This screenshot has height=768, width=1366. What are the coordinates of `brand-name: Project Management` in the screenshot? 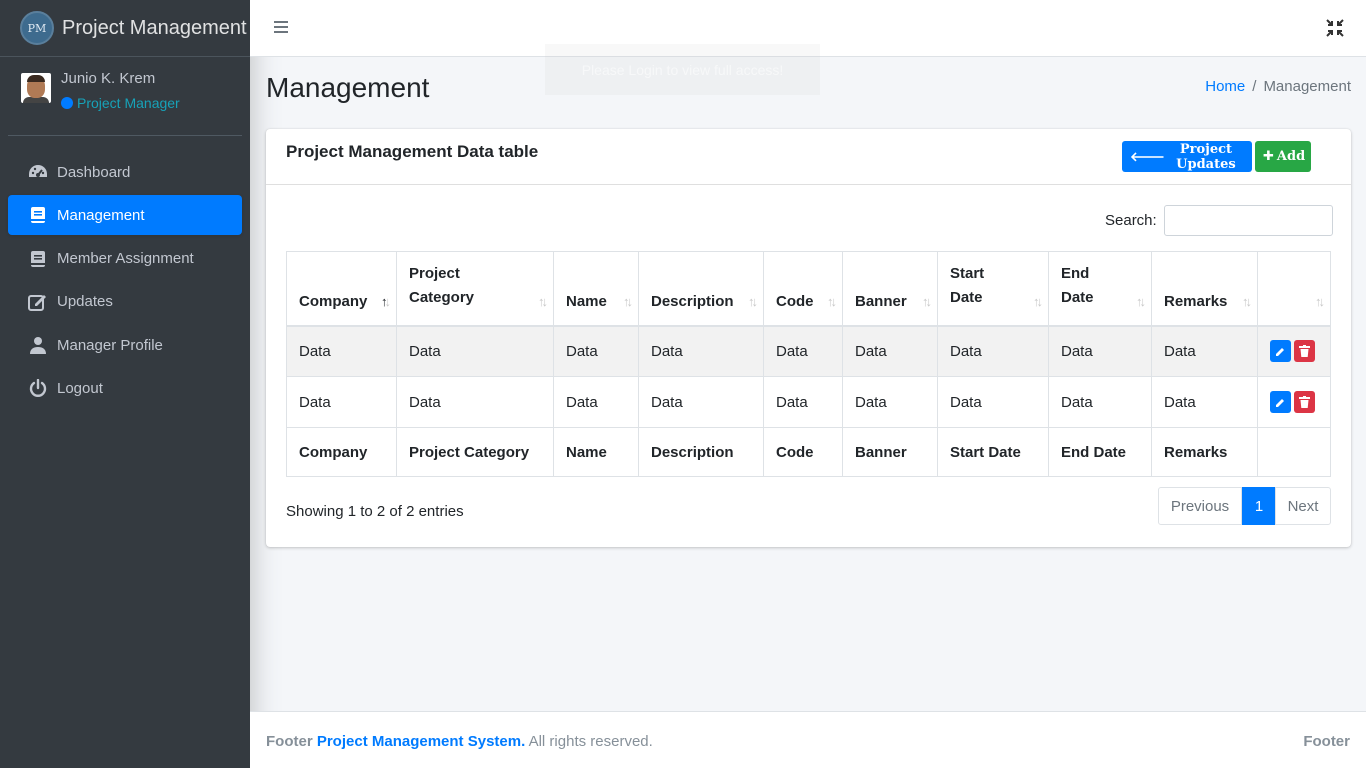 It's located at (154, 27).